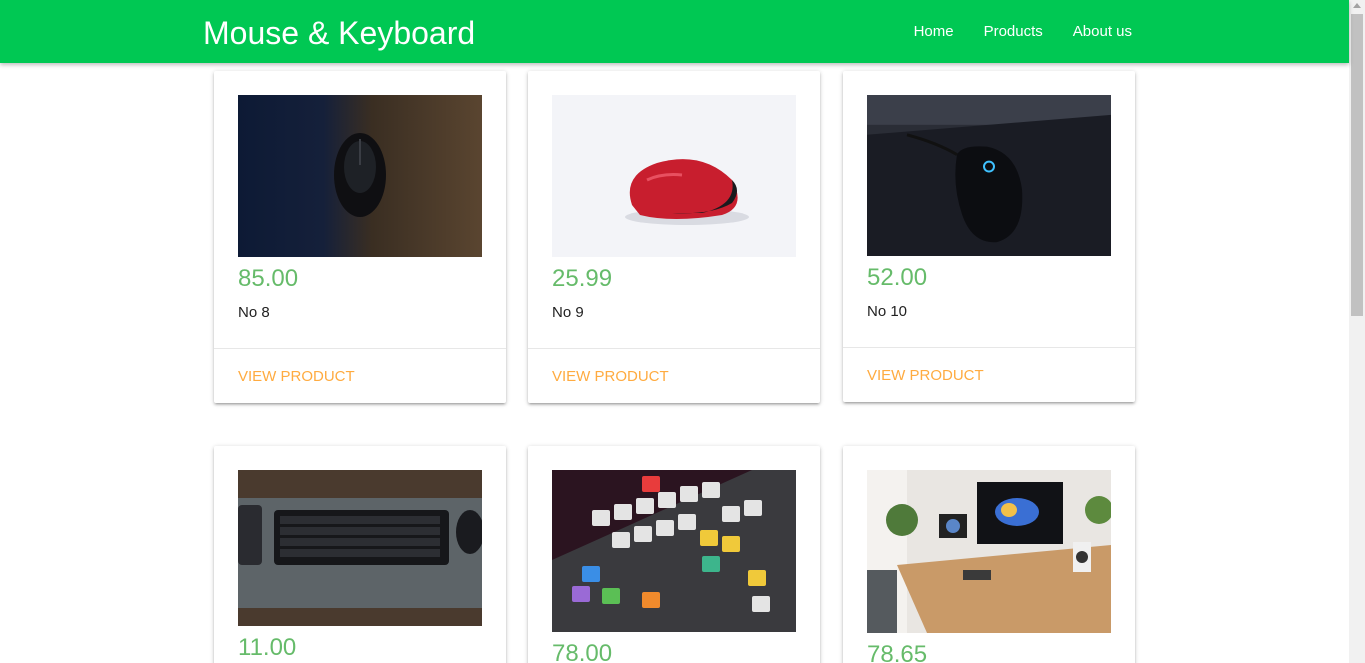  I want to click on product-name: No 8, so click(254, 312).